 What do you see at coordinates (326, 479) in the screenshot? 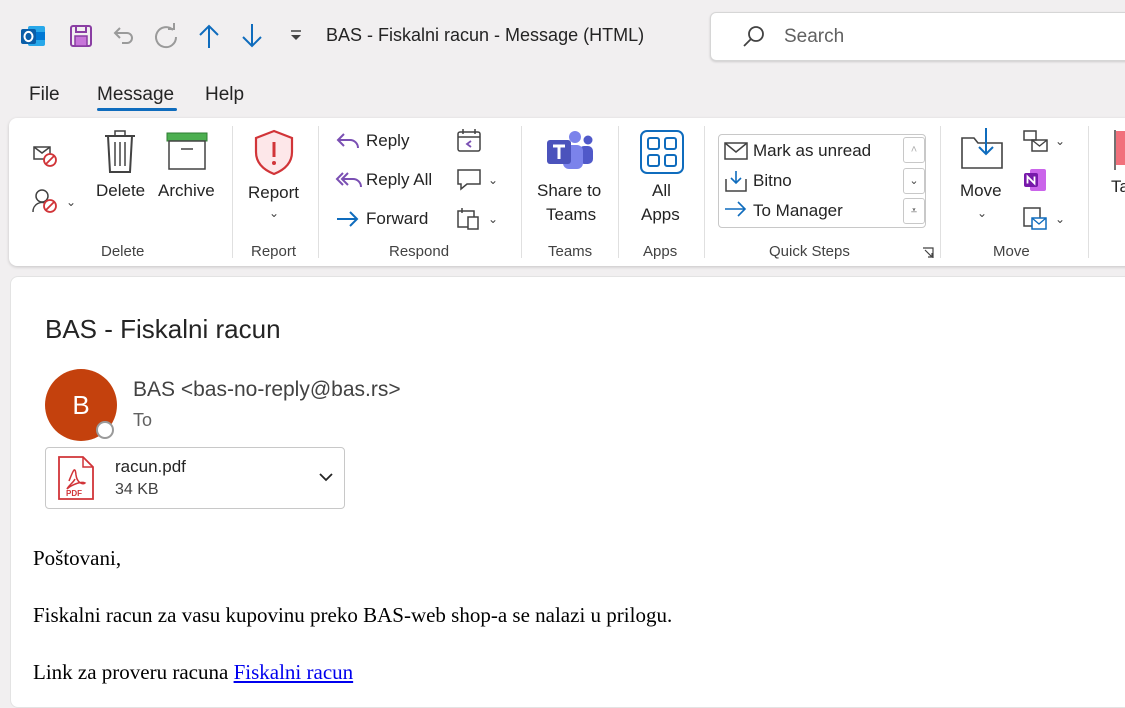
I see `chevron-down-icon` at bounding box center [326, 479].